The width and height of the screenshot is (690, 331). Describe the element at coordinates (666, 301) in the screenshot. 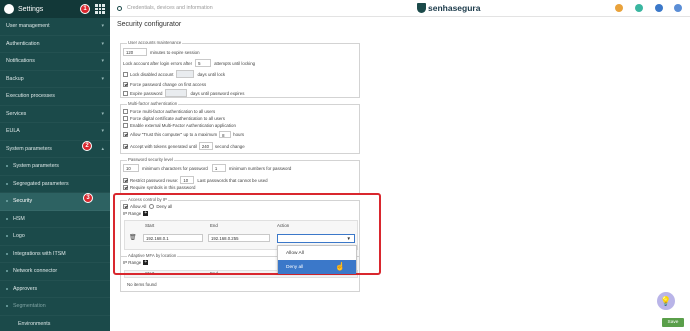

I see `lightbulb-help-icon: 💡` at that location.